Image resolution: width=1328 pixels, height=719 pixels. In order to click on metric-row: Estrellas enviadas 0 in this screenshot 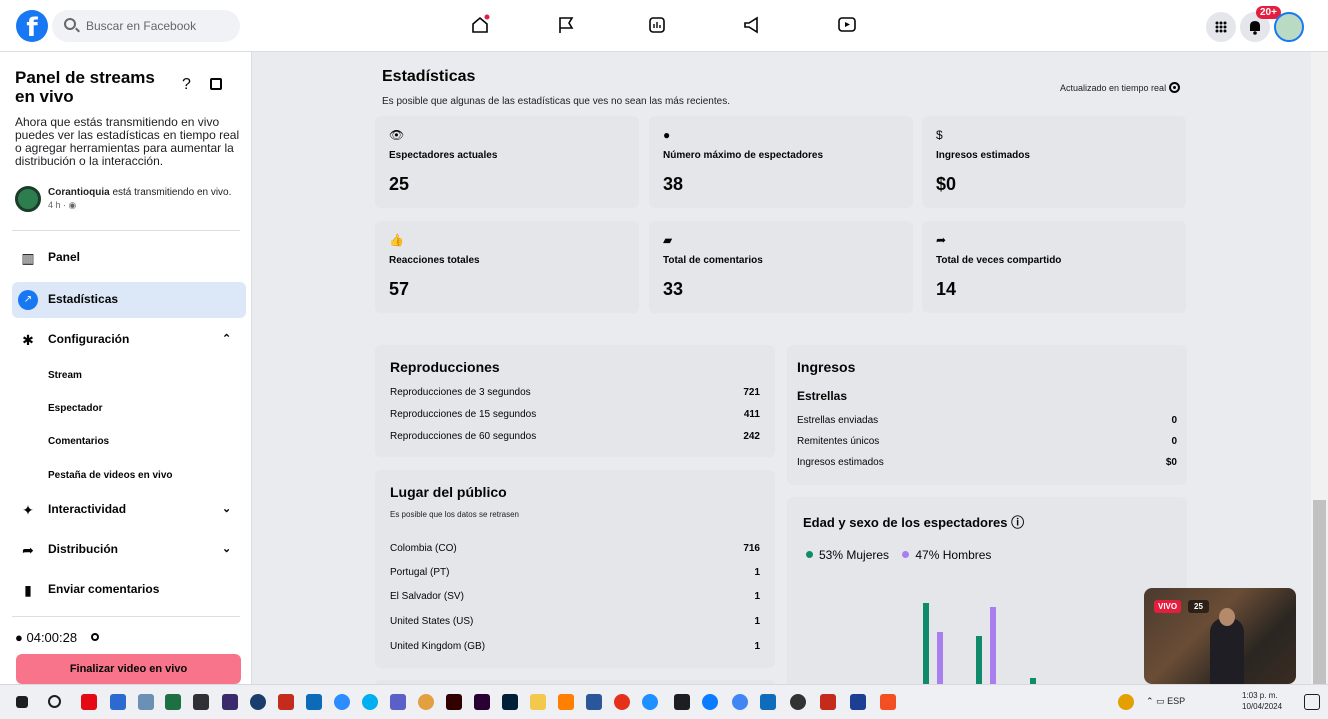, I will do `click(987, 420)`.